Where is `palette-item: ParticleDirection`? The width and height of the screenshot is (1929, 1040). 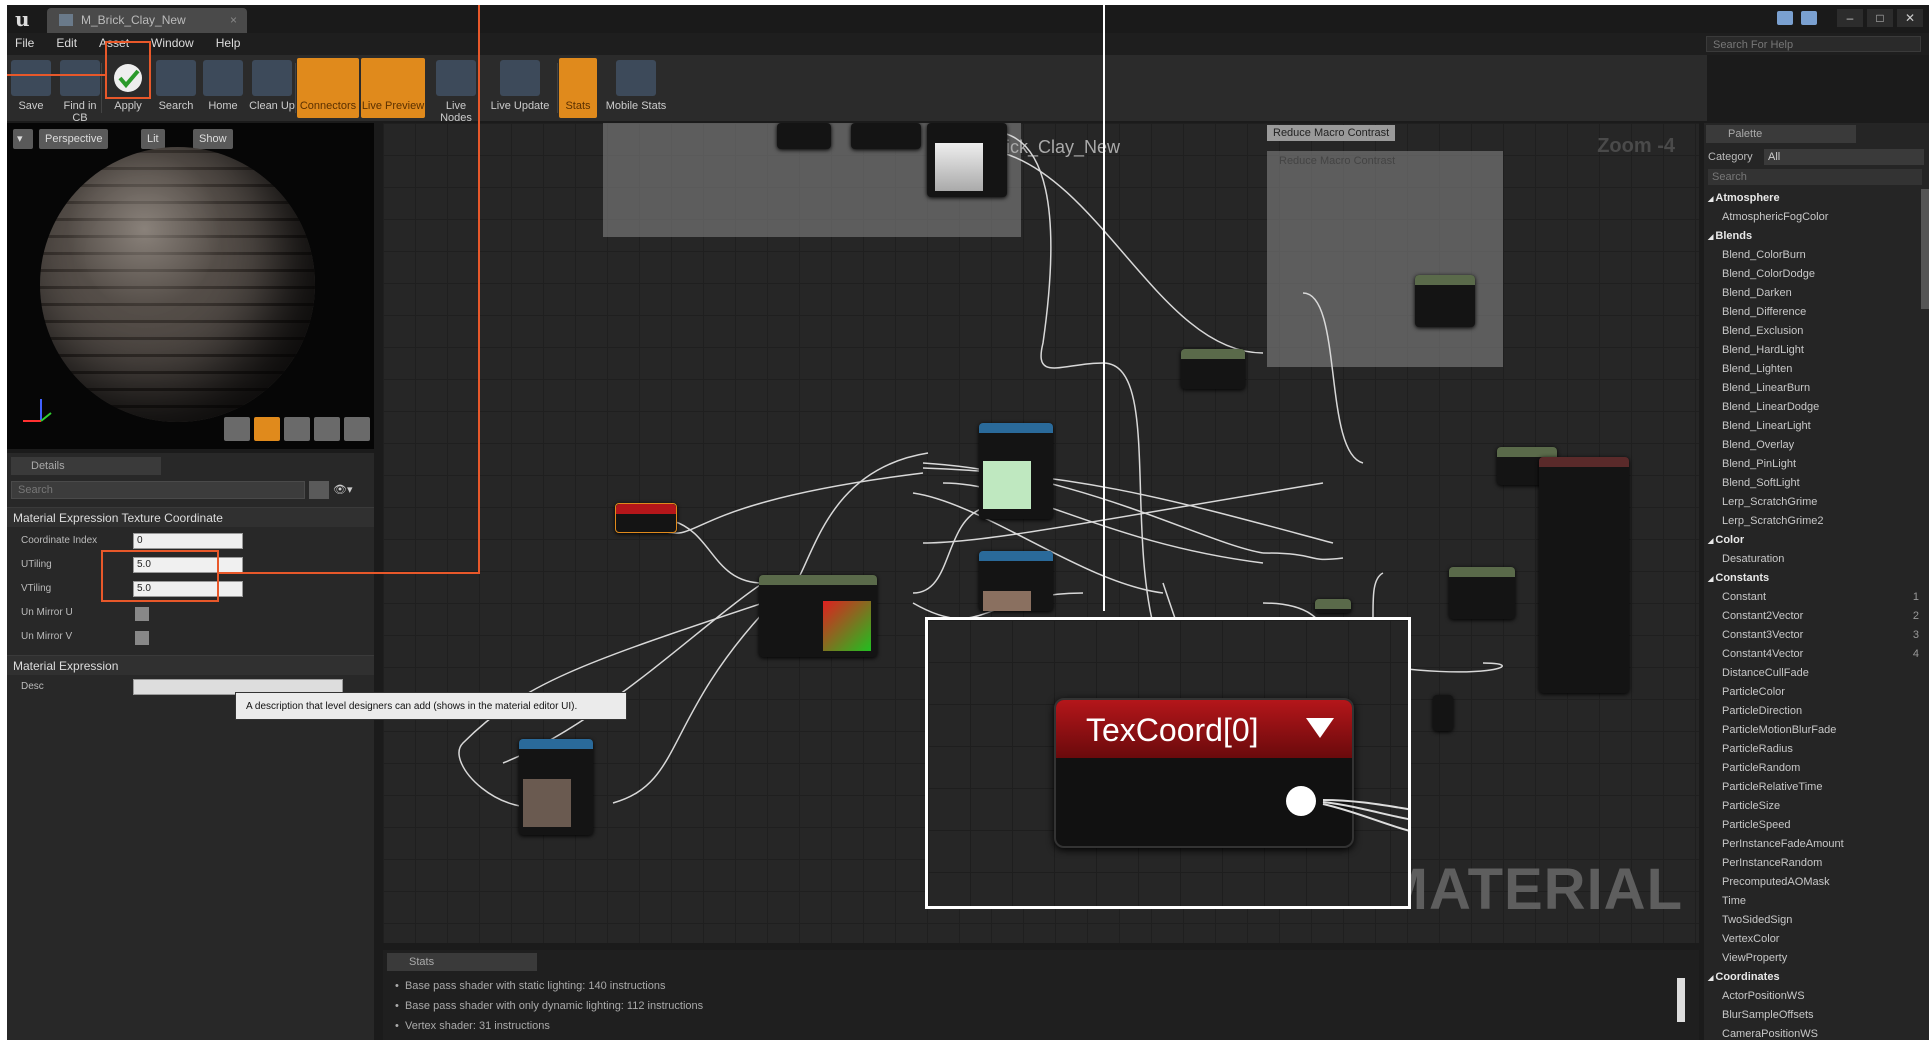
palette-item: ParticleDirection is located at coordinates (1816, 711).